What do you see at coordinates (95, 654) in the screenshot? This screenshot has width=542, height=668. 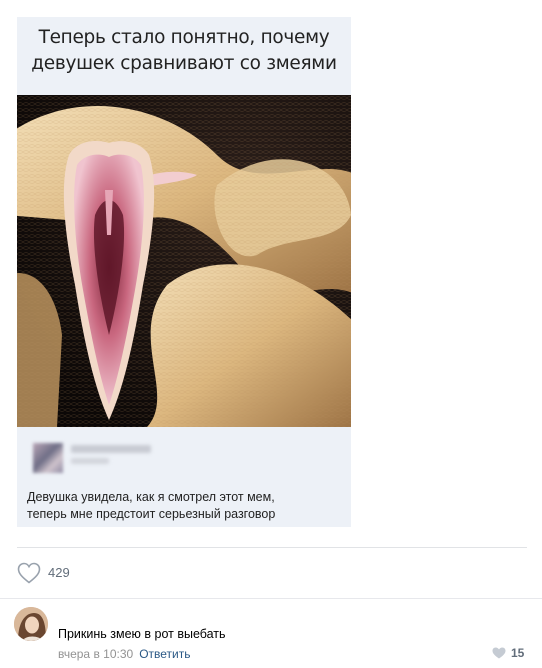 I see `comment-time: вчера в 10:30` at bounding box center [95, 654].